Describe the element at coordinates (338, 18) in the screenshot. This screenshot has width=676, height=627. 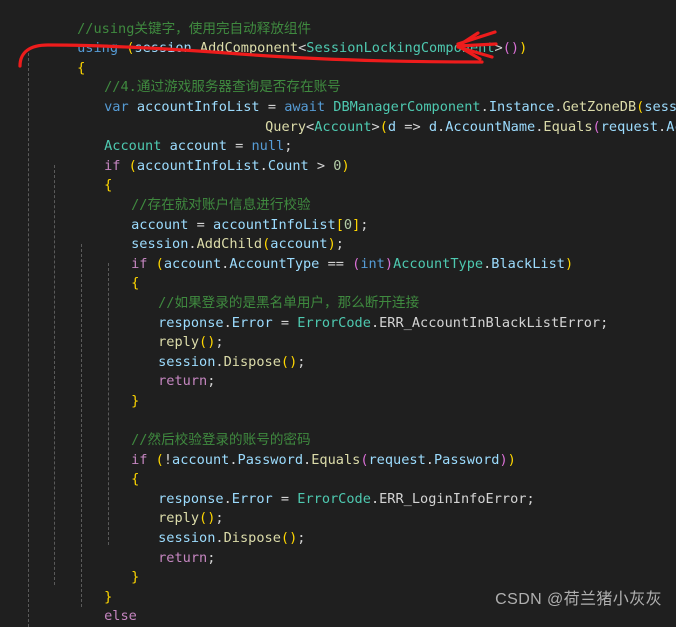
I see `code-line: //using关键字，使用完自动释放组件` at that location.